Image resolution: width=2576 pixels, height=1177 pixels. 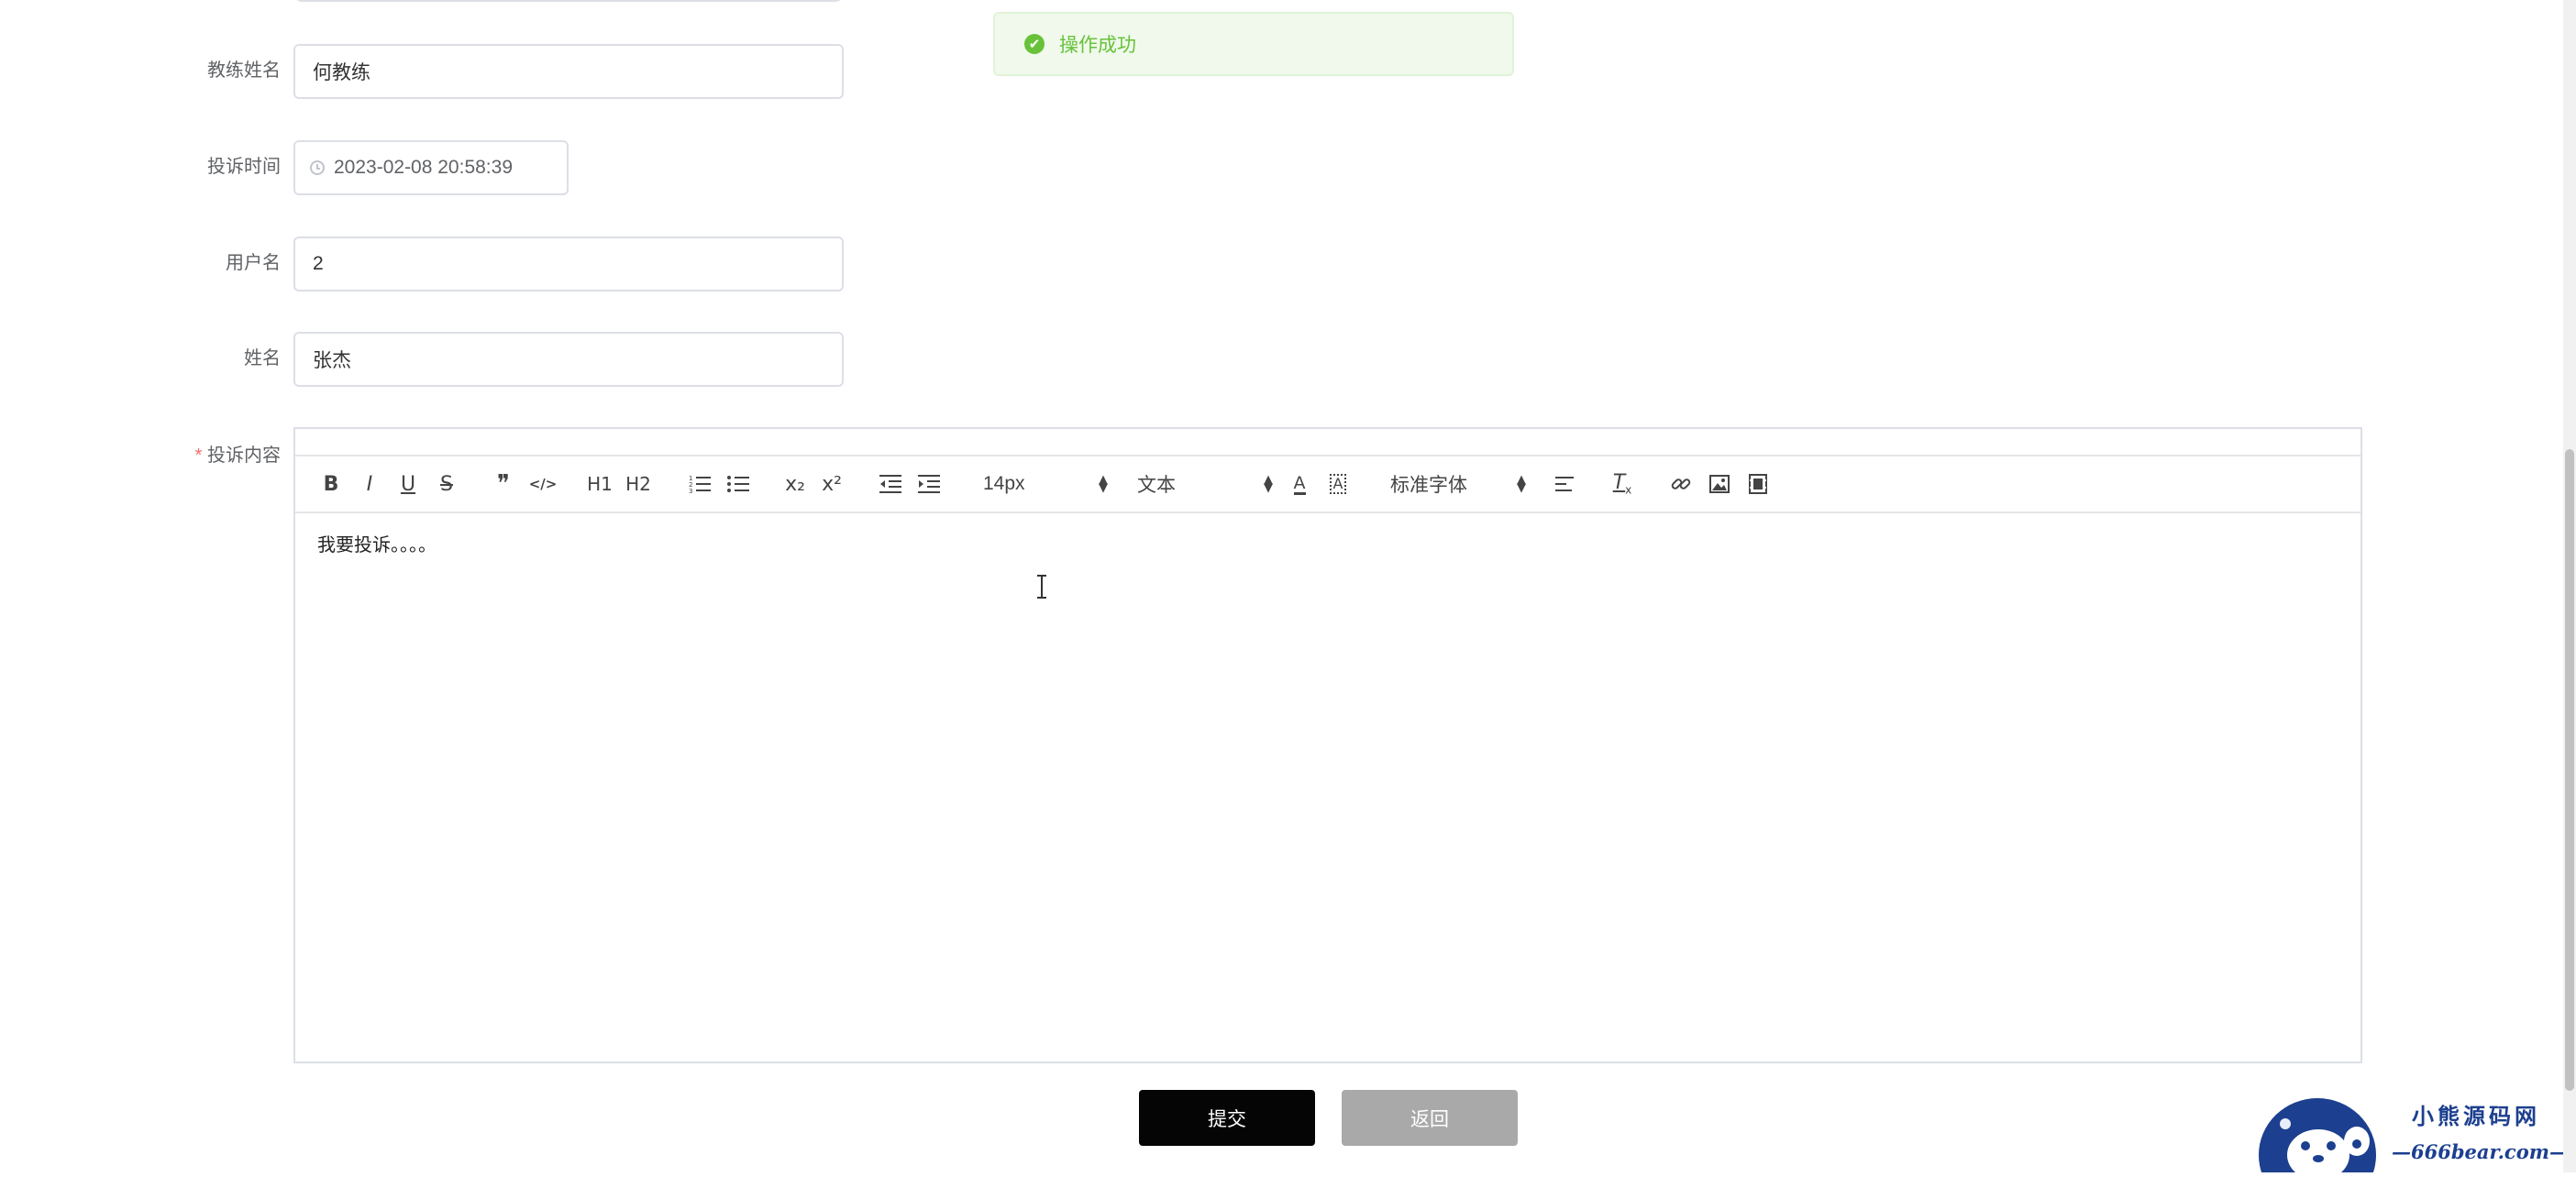 I want to click on video-button, so click(x=1758, y=484).